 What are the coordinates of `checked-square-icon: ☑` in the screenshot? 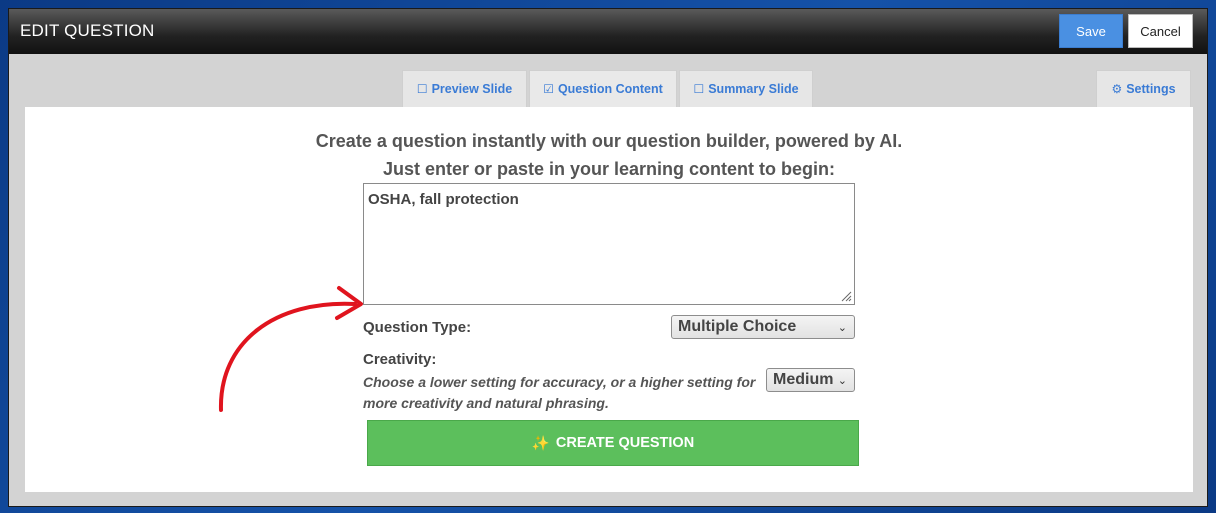 It's located at (548, 89).